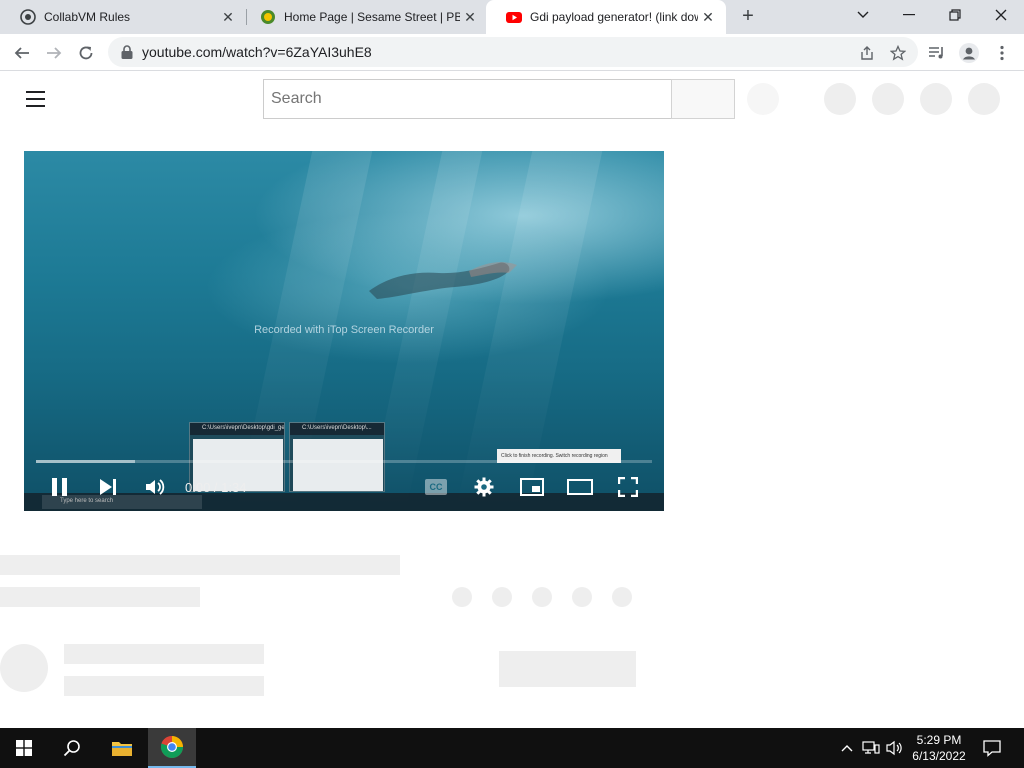  Describe the element at coordinates (164, 654) in the screenshot. I see `channel-name-placeholder` at that location.